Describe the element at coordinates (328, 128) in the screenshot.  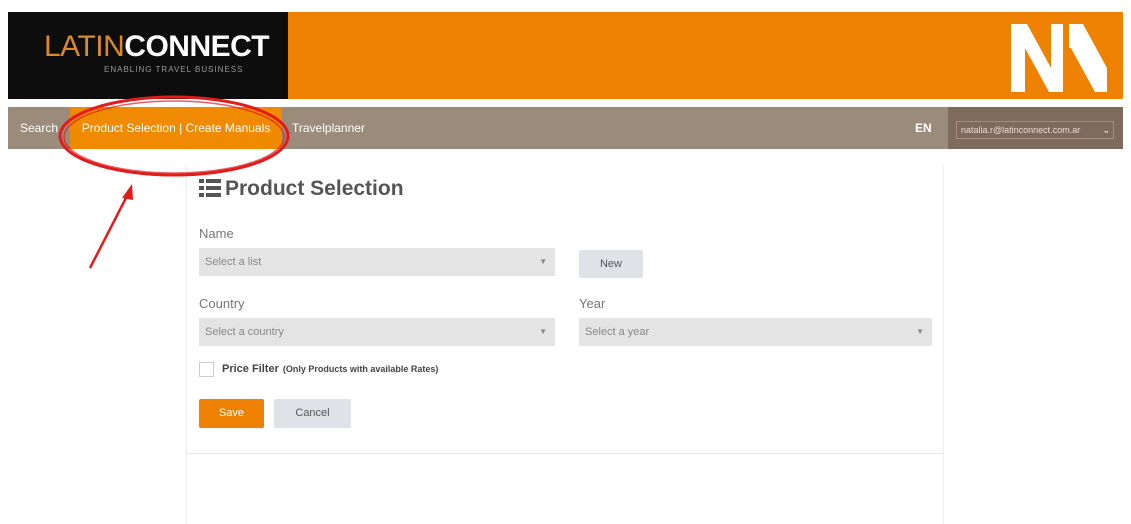
I see `nav-item-travelplanner: Travelplanner` at that location.